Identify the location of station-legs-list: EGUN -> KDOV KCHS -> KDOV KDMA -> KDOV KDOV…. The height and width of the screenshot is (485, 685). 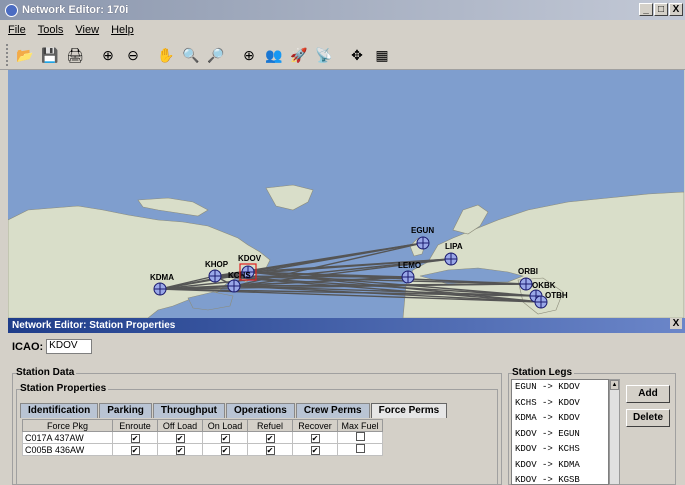
(560, 432).